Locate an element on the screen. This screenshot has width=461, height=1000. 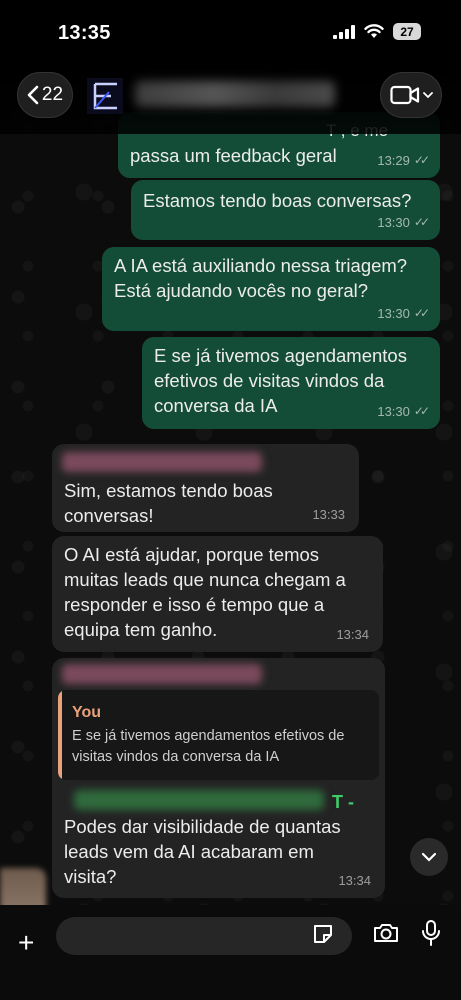
scroll-to-bottom-button is located at coordinates (429, 857).